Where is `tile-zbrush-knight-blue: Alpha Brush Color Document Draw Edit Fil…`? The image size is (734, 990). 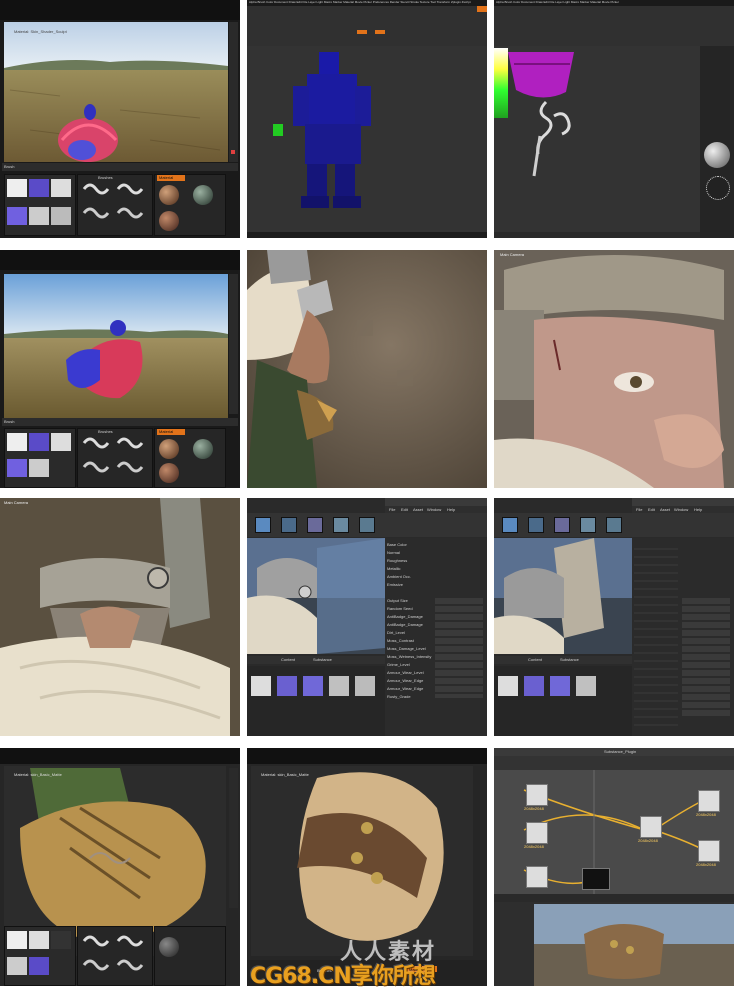 tile-zbrush-knight-blue: Alpha Brush Color Document Draw Edit Fil… is located at coordinates (367, 119).